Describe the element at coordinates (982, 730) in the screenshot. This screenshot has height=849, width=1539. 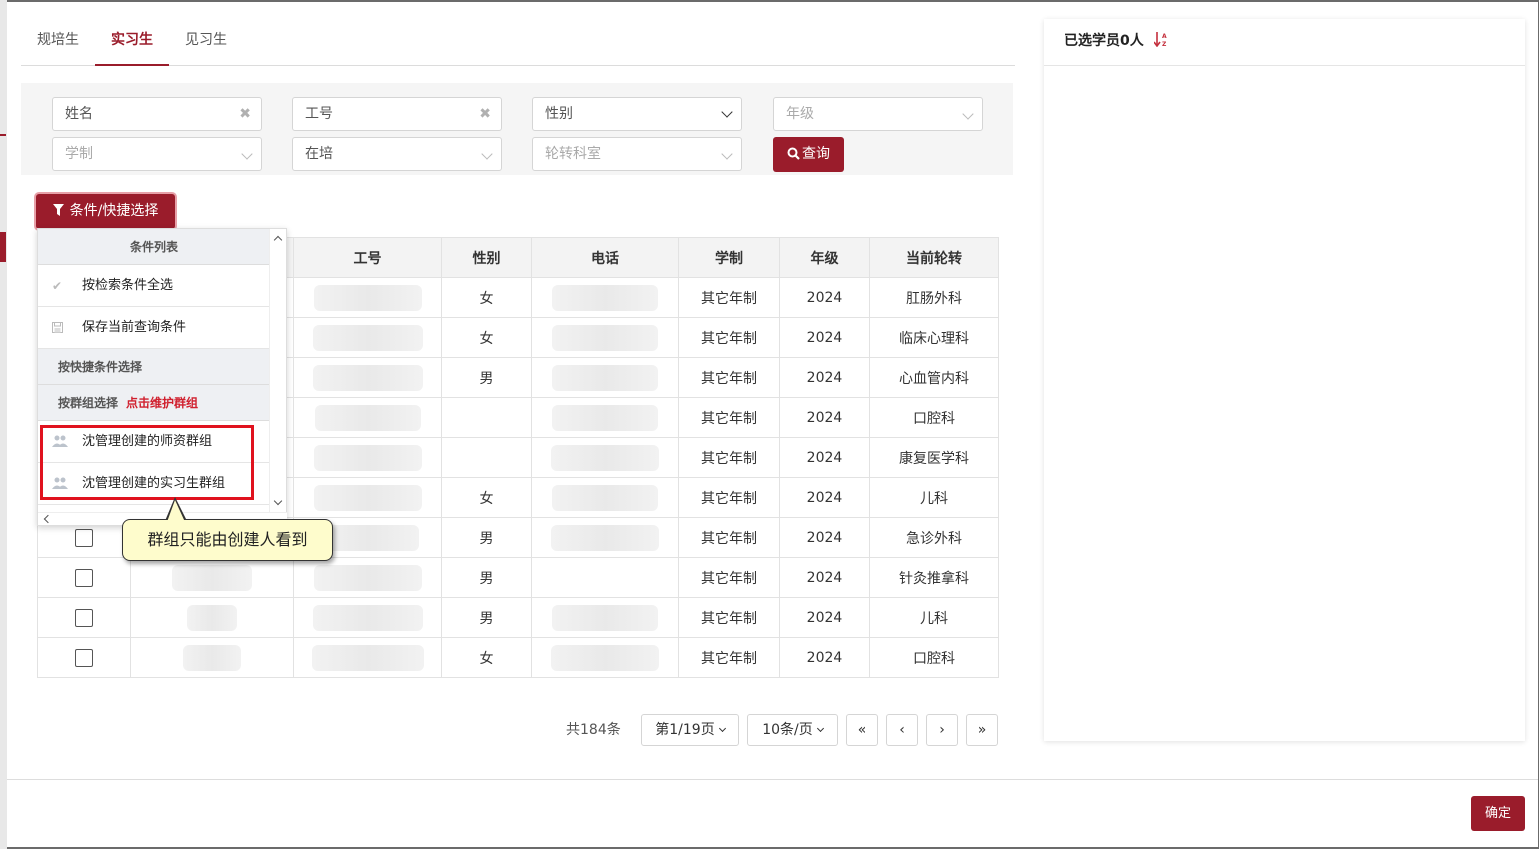
I see `last-page-button: »` at that location.